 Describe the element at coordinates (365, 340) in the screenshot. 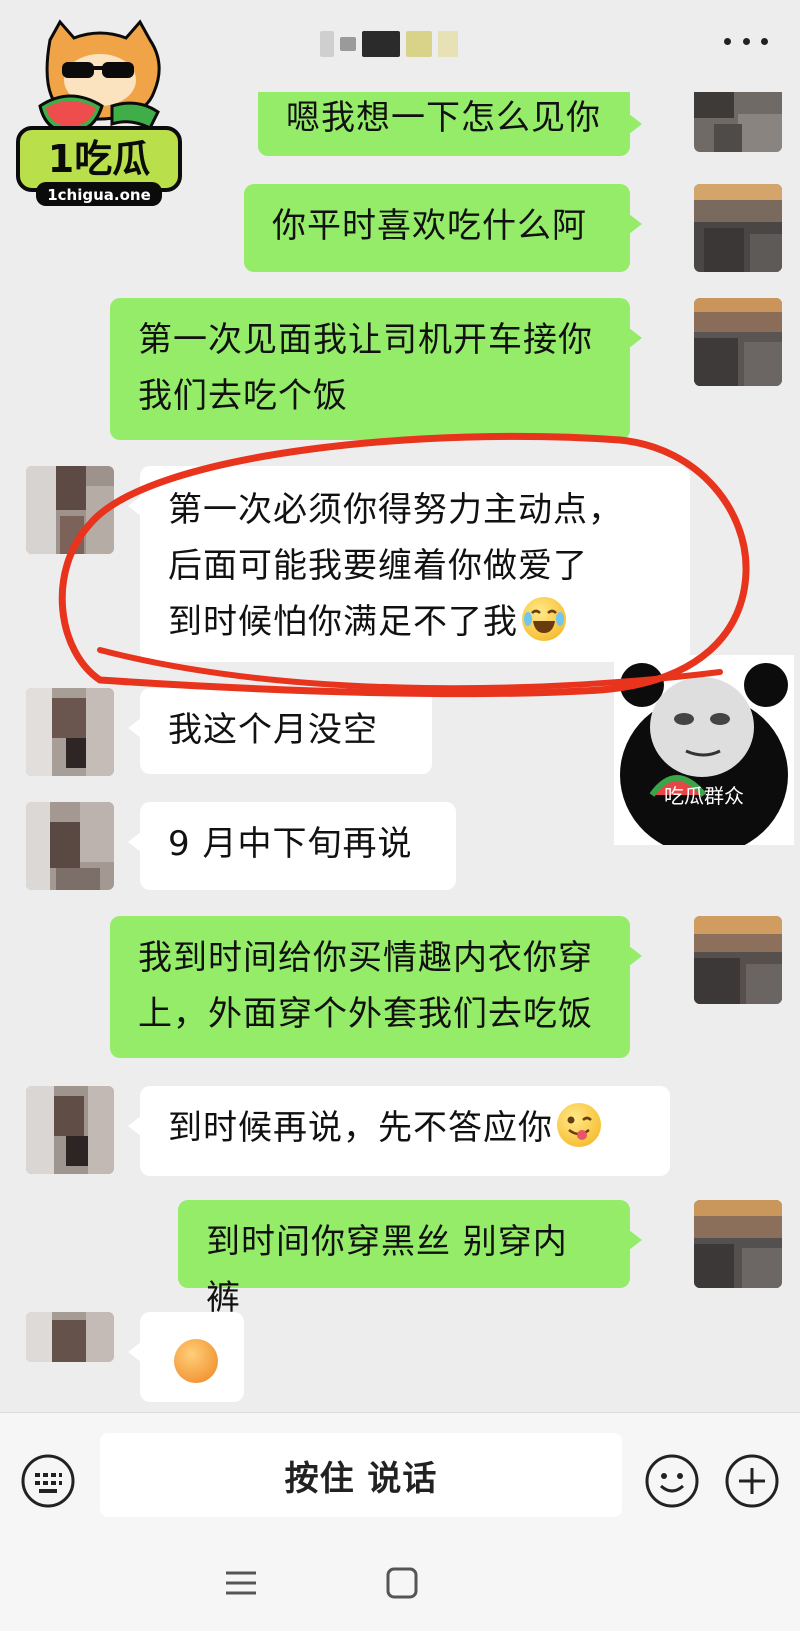

I see `message-text-line: 第一次见面我让司机开车接你` at that location.